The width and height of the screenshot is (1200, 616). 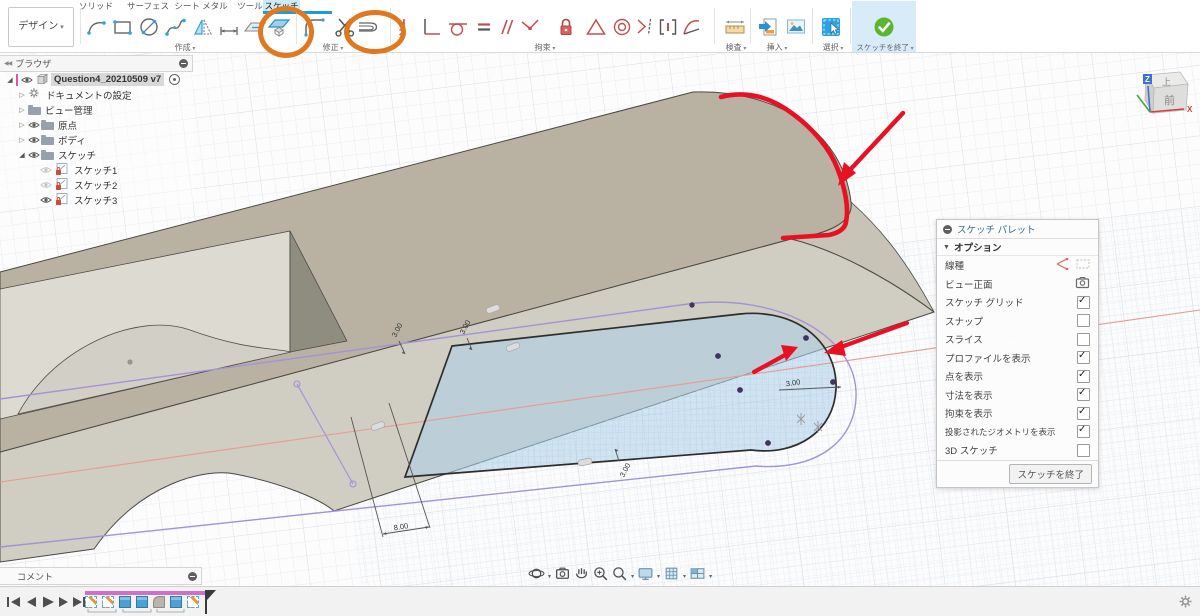 I want to click on tree-row-sketch1: スケッチ1, so click(x=96, y=169).